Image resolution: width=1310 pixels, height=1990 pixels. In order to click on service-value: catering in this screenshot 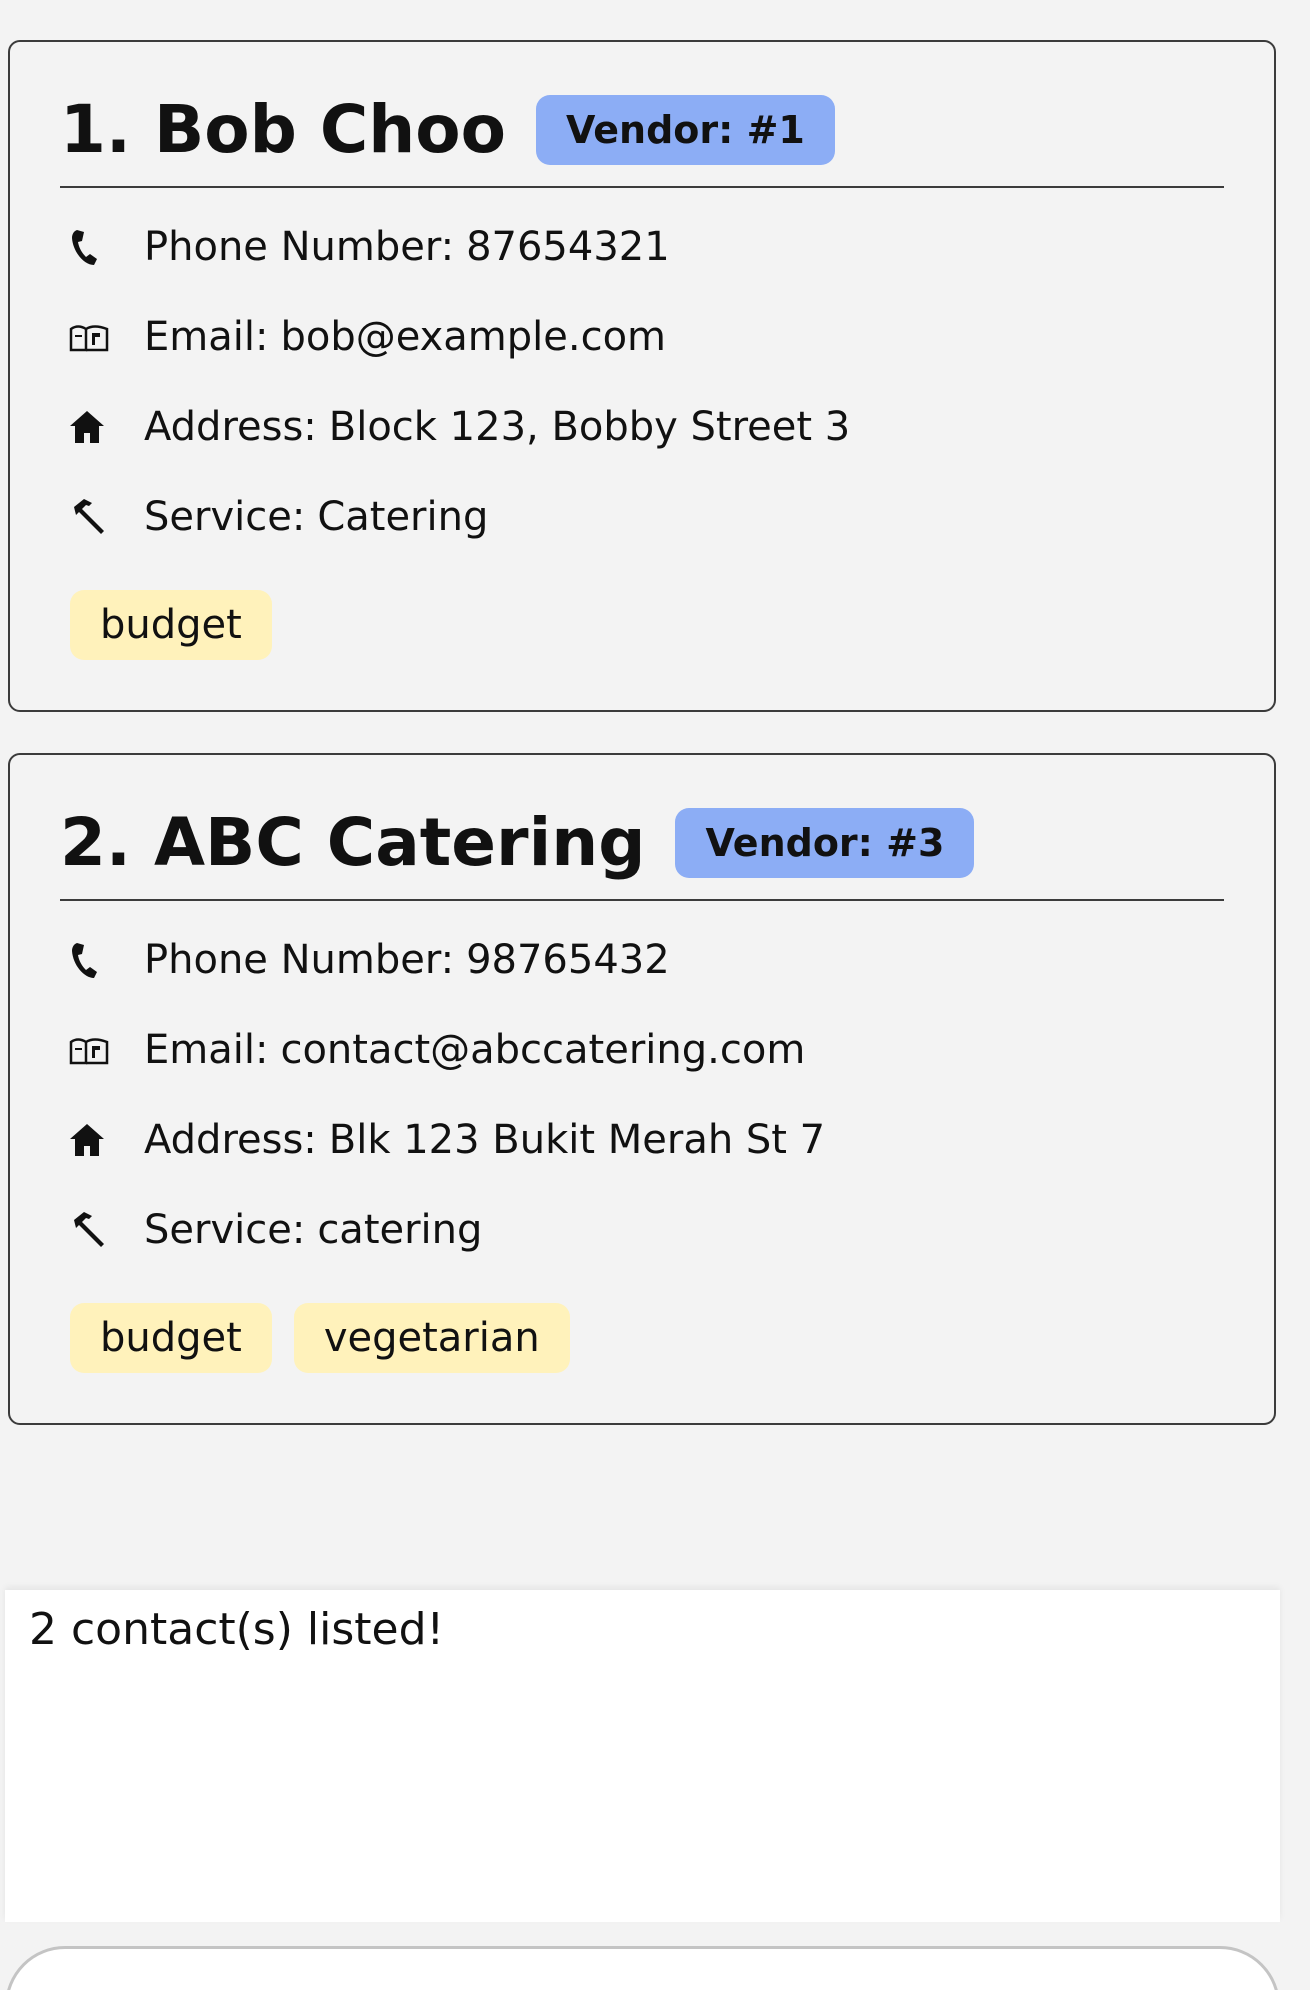, I will do `click(400, 1230)`.